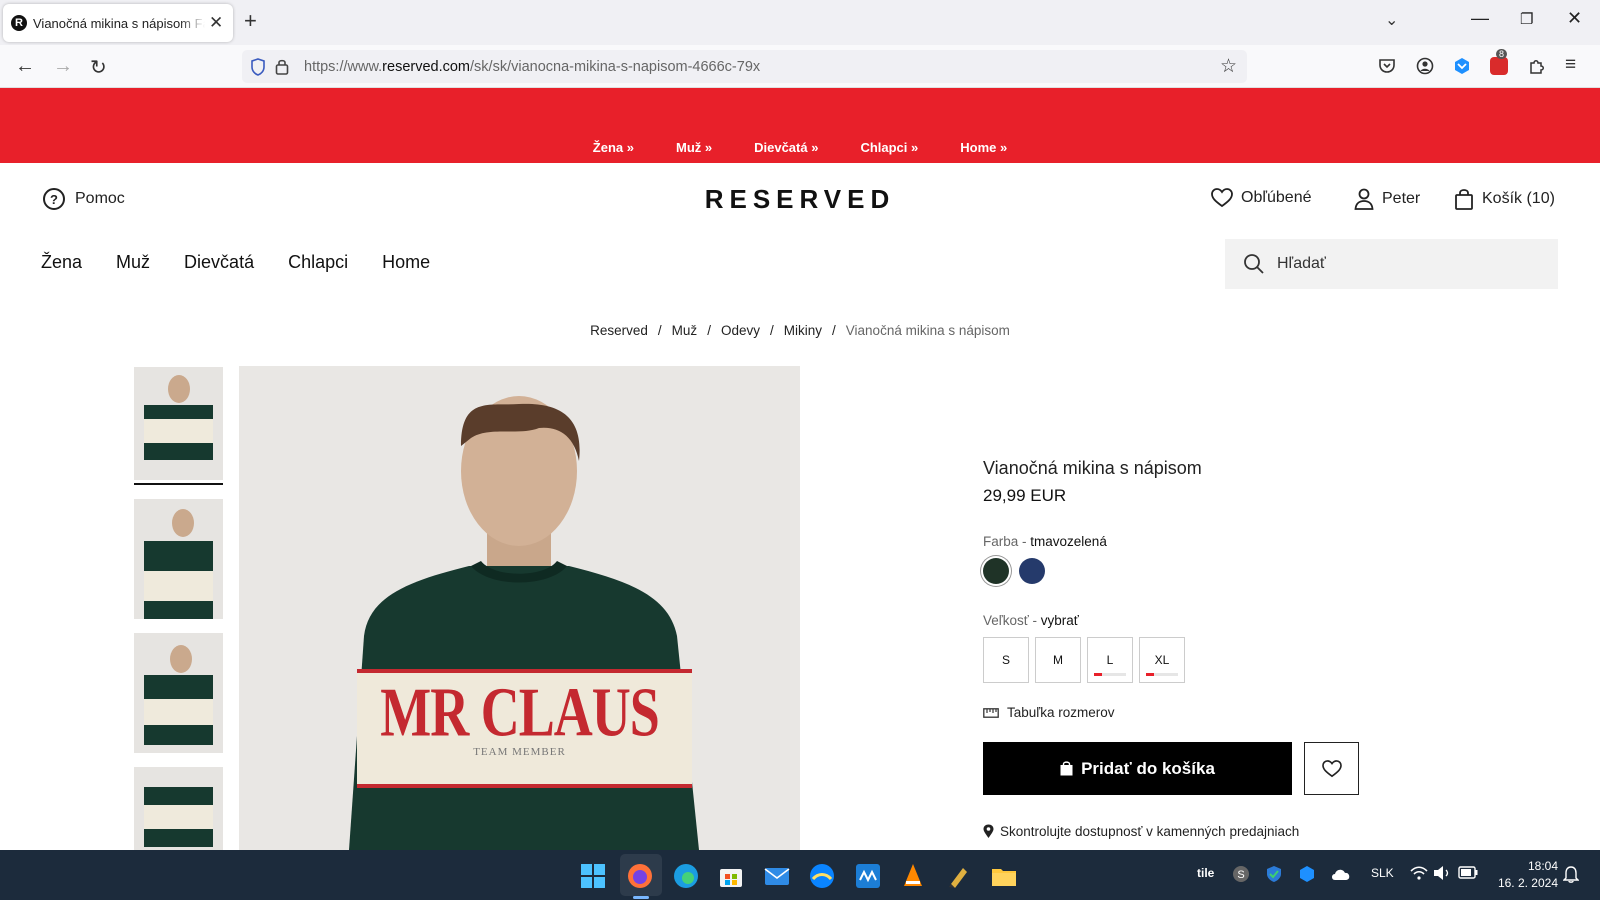 This screenshot has width=1600, height=900. I want to click on favorites-link: Obľúbené, so click(1261, 198).